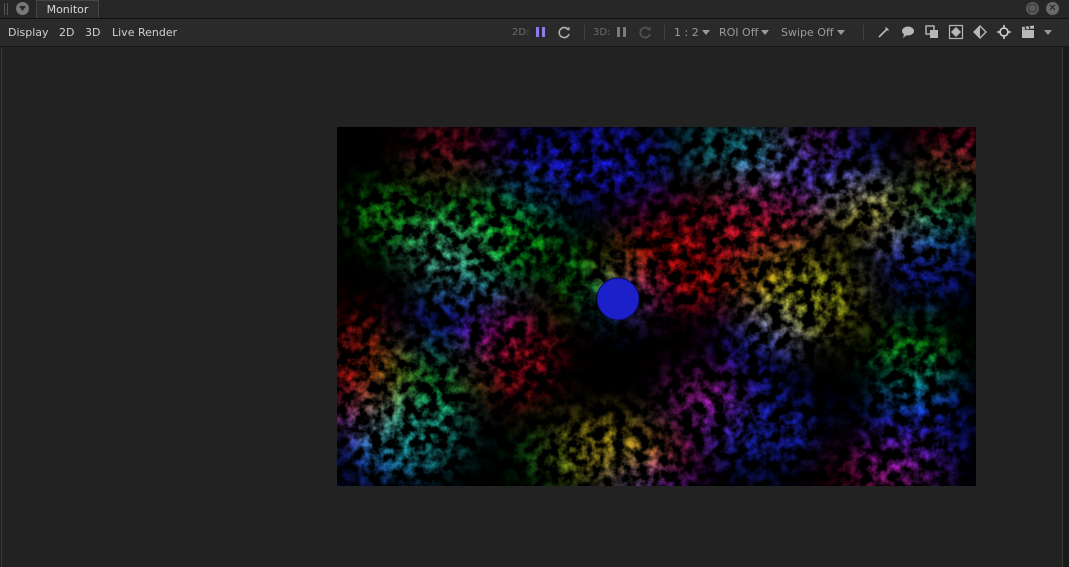 The image size is (1069, 567). Describe the element at coordinates (6, 9) in the screenshot. I see `grip-handle-icon` at that location.